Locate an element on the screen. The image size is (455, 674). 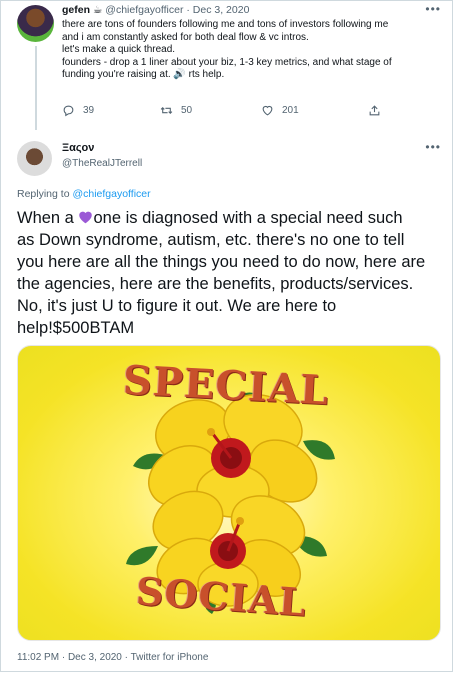
main-text-line: help!$500BTAM is located at coordinates (76, 328).